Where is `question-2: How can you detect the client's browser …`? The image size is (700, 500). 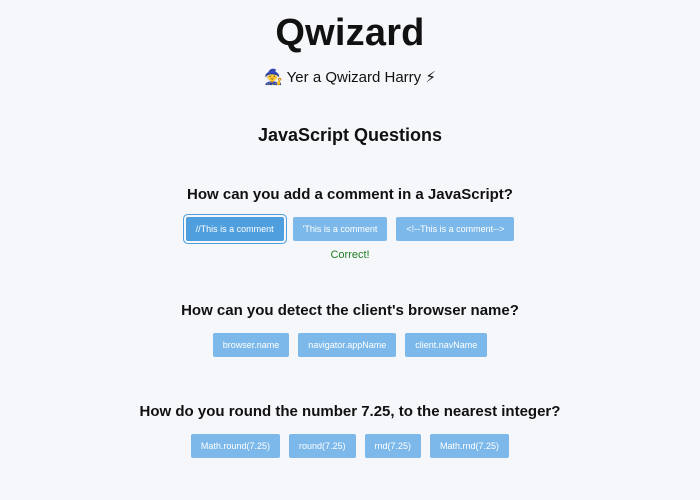 question-2: How can you detect the client's browser … is located at coordinates (350, 329).